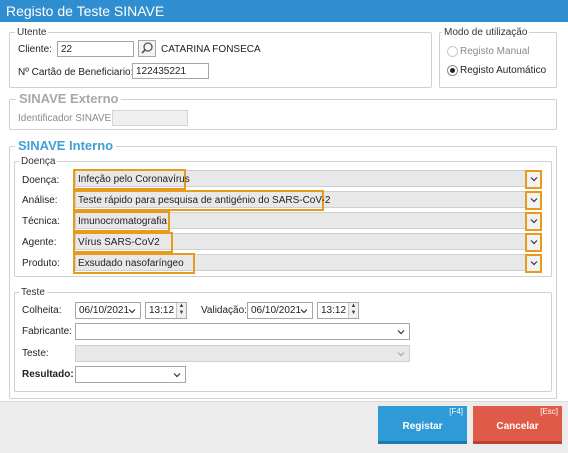 Image resolution: width=568 pixels, height=453 pixels. Describe the element at coordinates (486, 32) in the screenshot. I see `modo-legend: Modo de utilização` at that location.